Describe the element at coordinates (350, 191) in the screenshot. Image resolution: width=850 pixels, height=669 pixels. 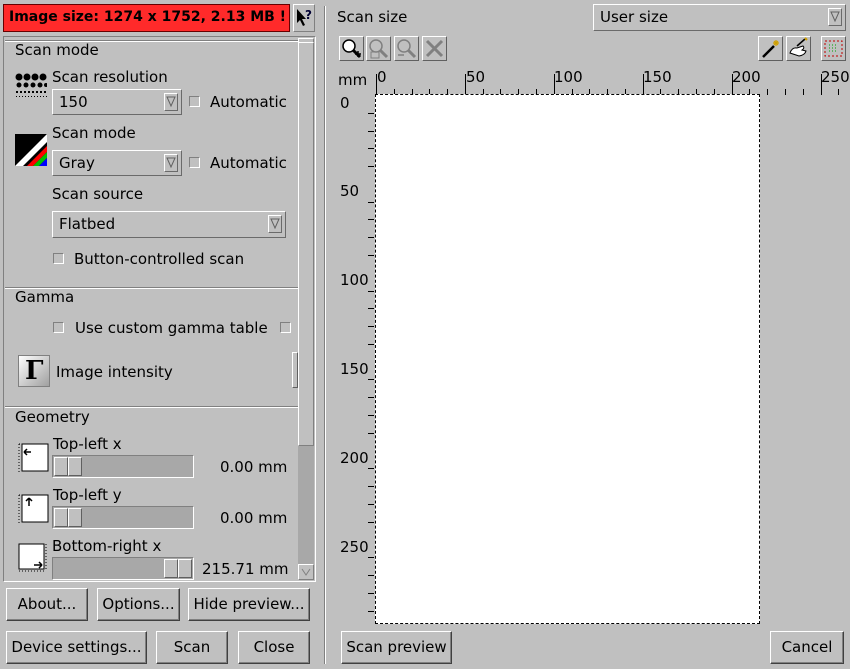
I see `y-tick-50: 50` at that location.